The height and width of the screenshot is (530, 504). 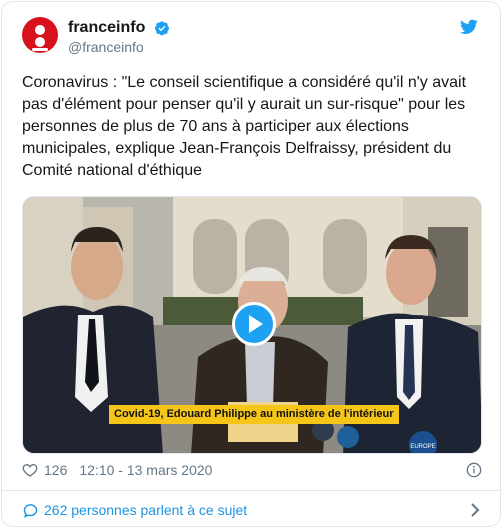 What do you see at coordinates (106, 28) in the screenshot?
I see `author-display-name: franceinfo` at bounding box center [106, 28].